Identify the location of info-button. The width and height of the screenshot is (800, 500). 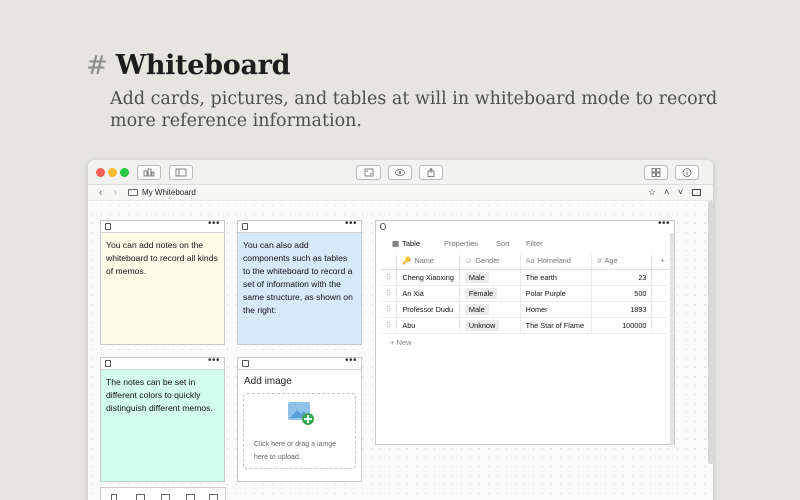
(687, 172).